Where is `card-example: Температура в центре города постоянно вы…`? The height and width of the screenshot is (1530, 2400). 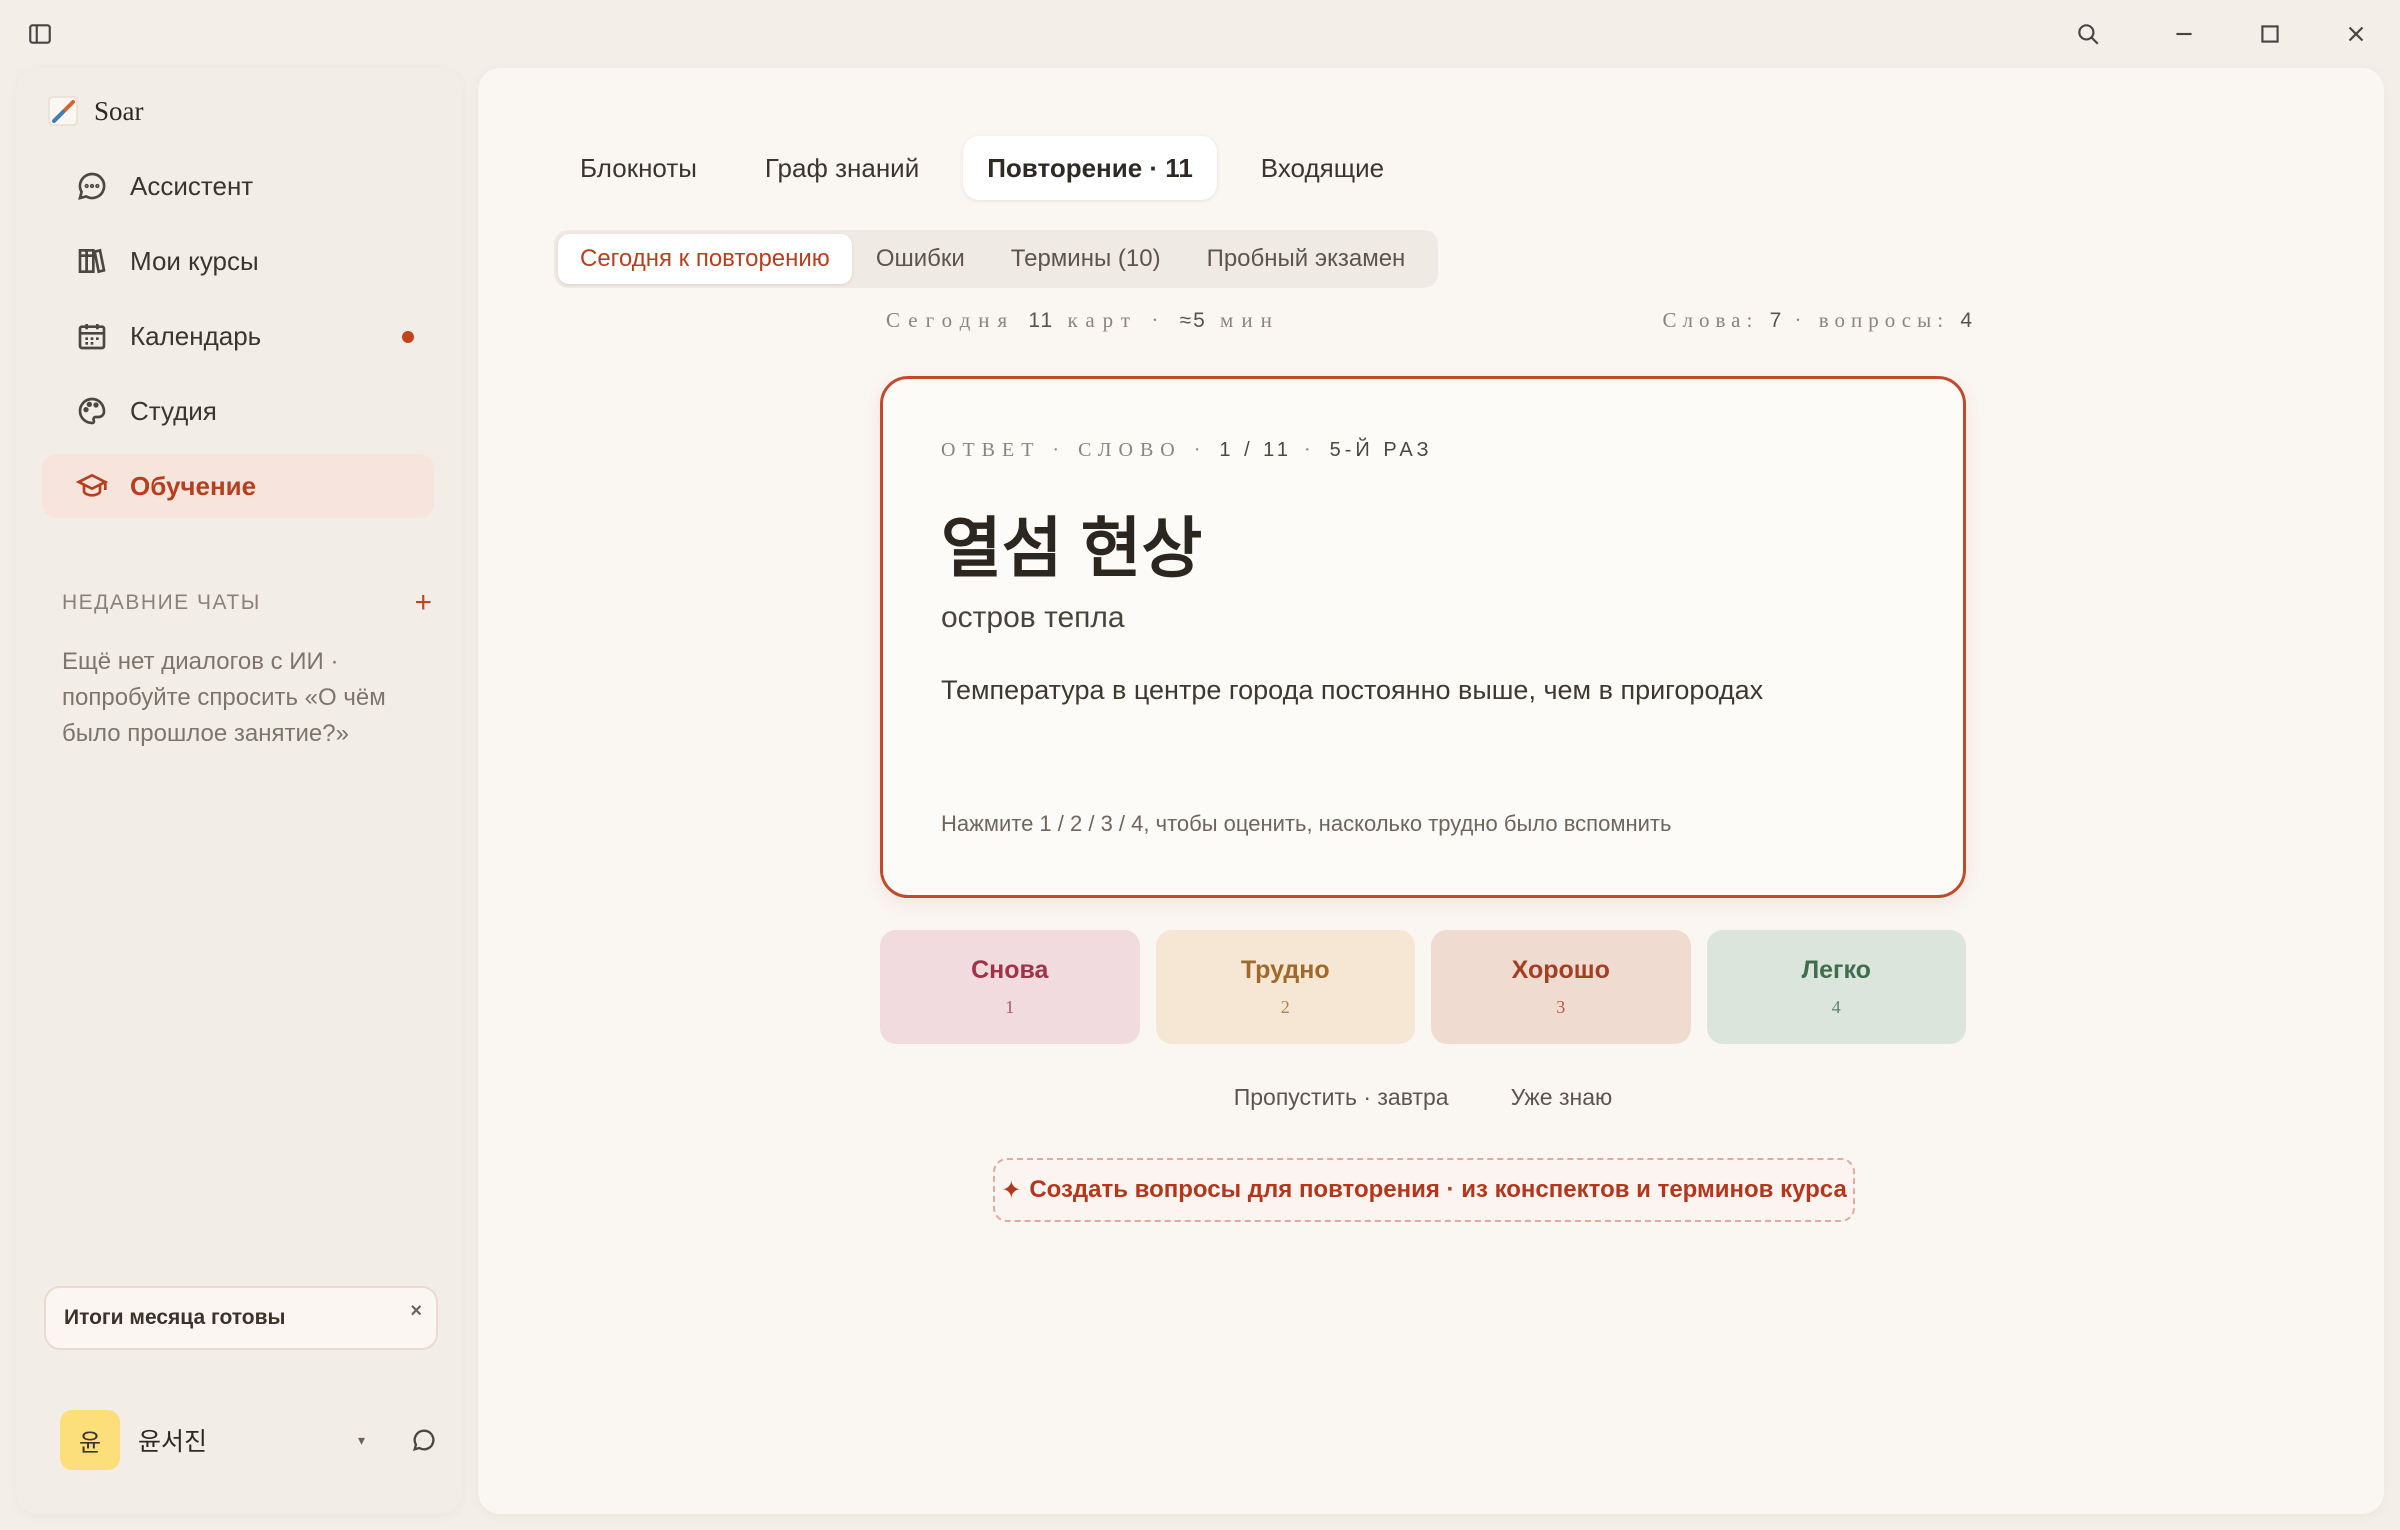
card-example: Температура в центре города постоянно вы… is located at coordinates (1352, 690).